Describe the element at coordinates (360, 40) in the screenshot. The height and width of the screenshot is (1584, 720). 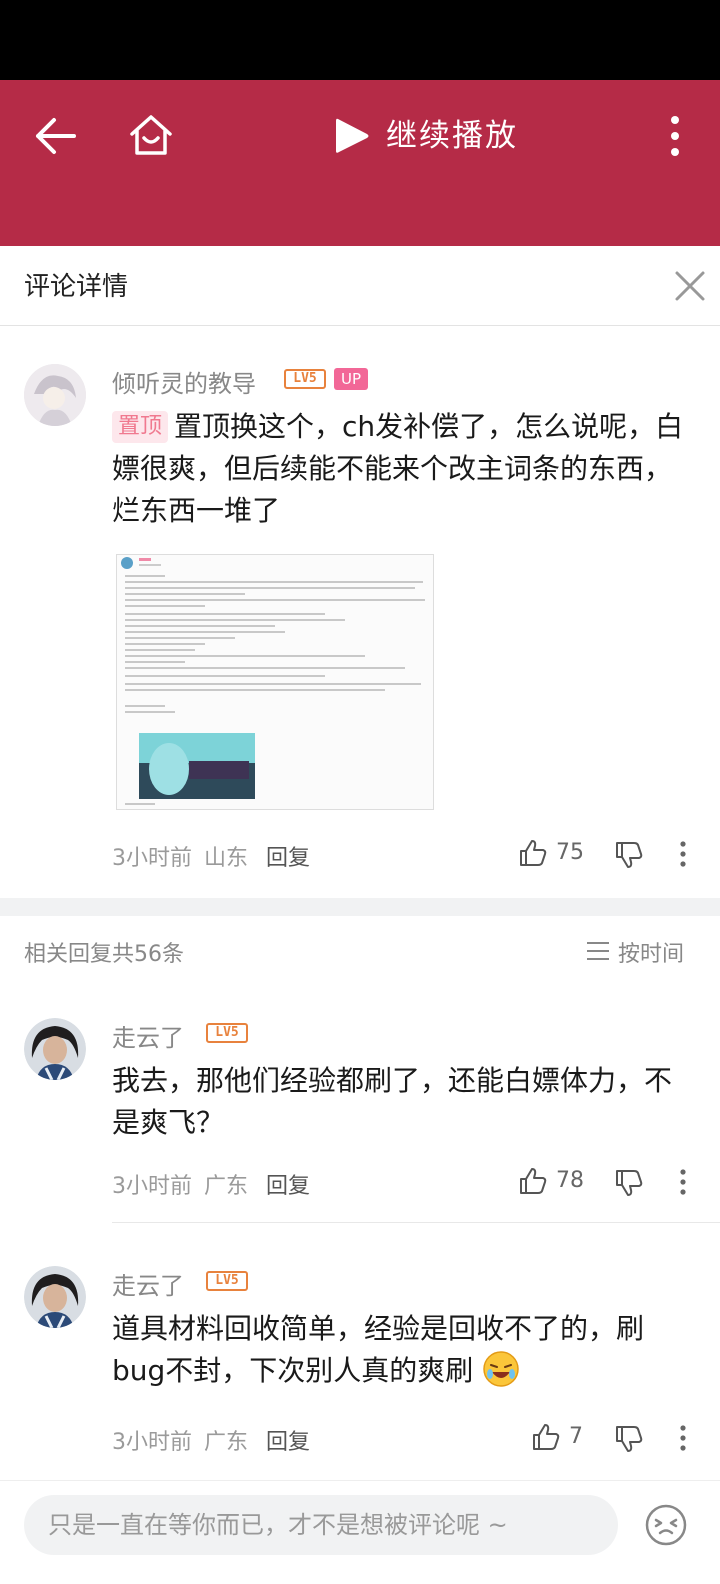
I see `status-bar` at that location.